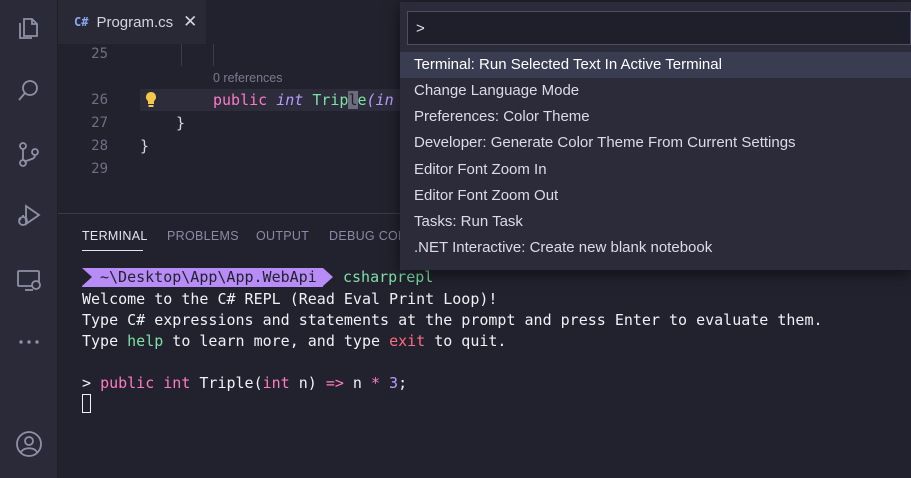 The height and width of the screenshot is (478, 911). Describe the element at coordinates (29, 28) in the screenshot. I see `explorer-icon` at that location.